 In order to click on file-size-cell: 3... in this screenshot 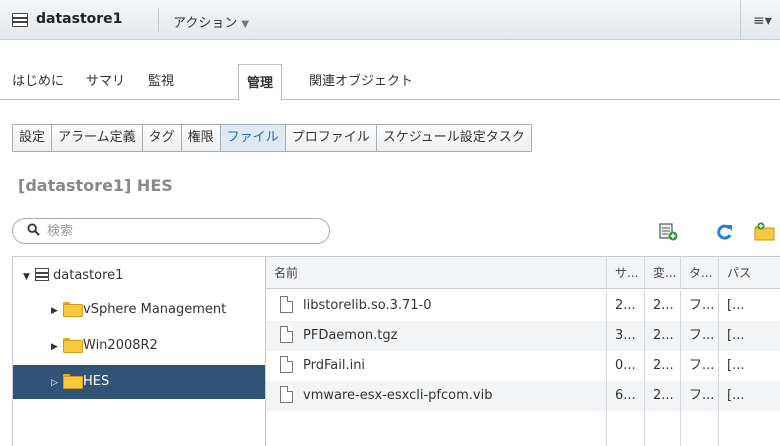, I will do `click(625, 336)`.